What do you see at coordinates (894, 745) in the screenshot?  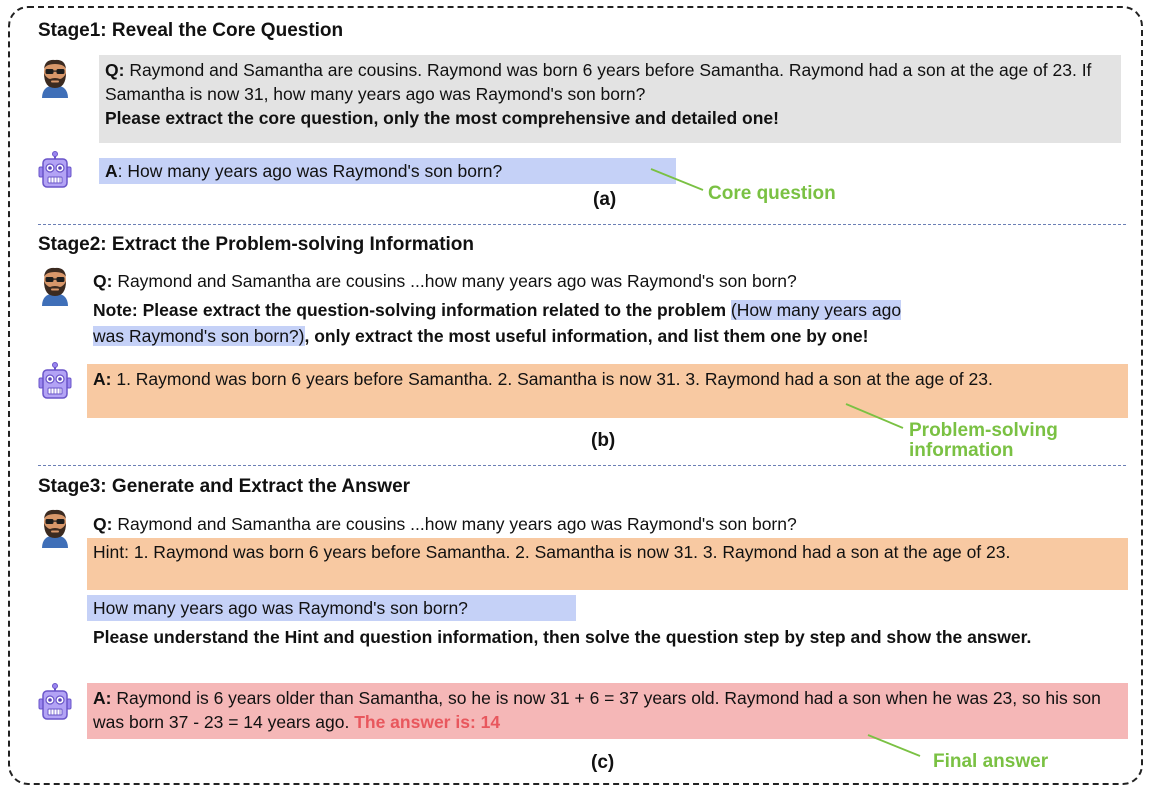 I see `stage3-callout-pointer` at bounding box center [894, 745].